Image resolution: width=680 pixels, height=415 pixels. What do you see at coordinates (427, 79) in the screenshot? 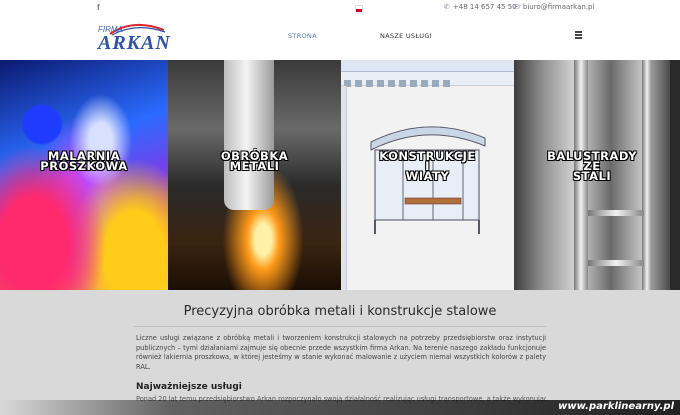
I see `cad-toolbar` at bounding box center [427, 79].